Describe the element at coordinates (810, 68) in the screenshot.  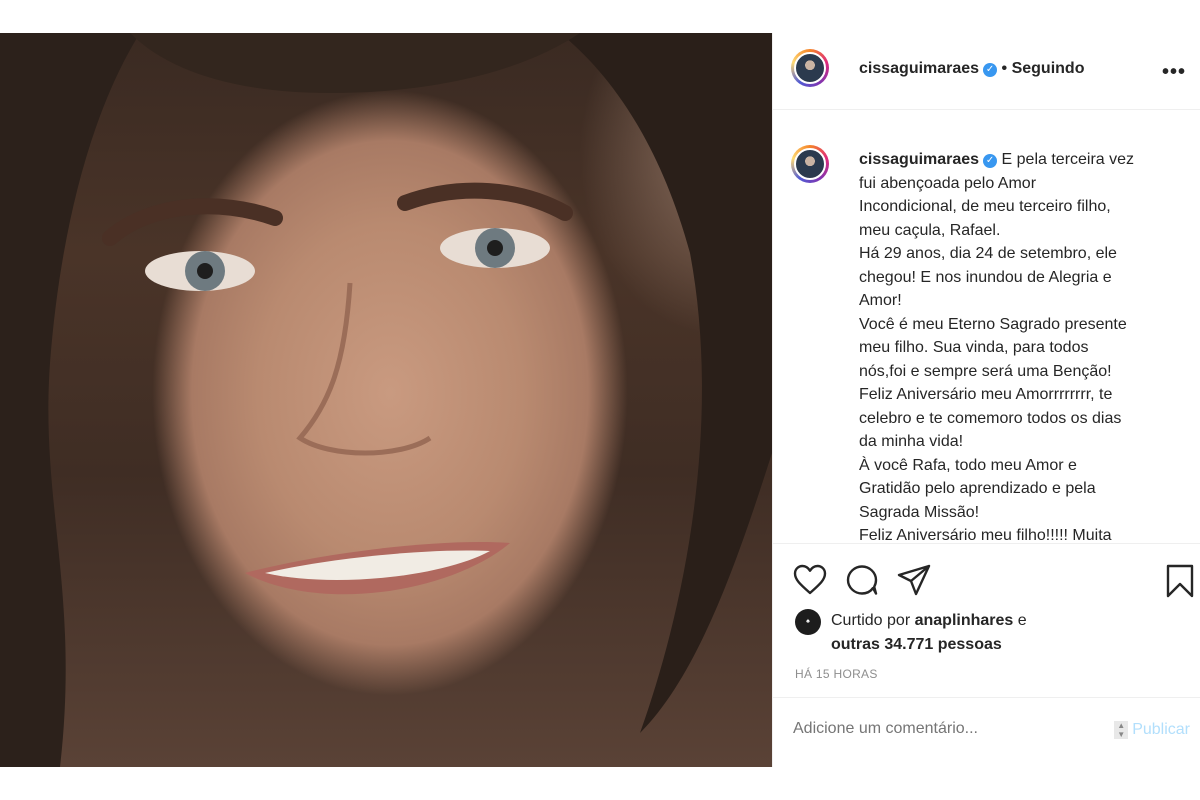
I see `author-avatar` at that location.